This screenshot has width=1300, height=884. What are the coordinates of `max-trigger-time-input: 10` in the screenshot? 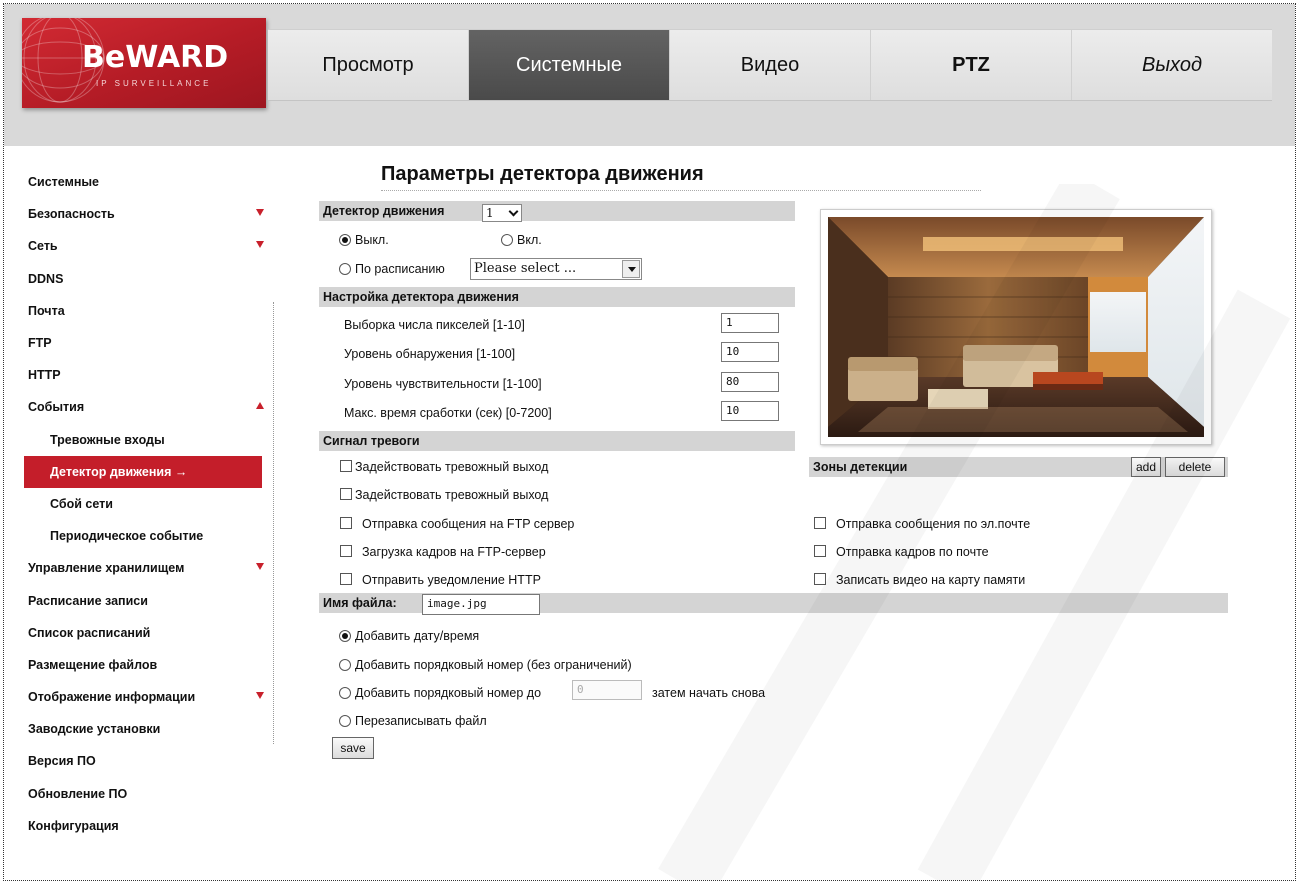 It's located at (750, 411).